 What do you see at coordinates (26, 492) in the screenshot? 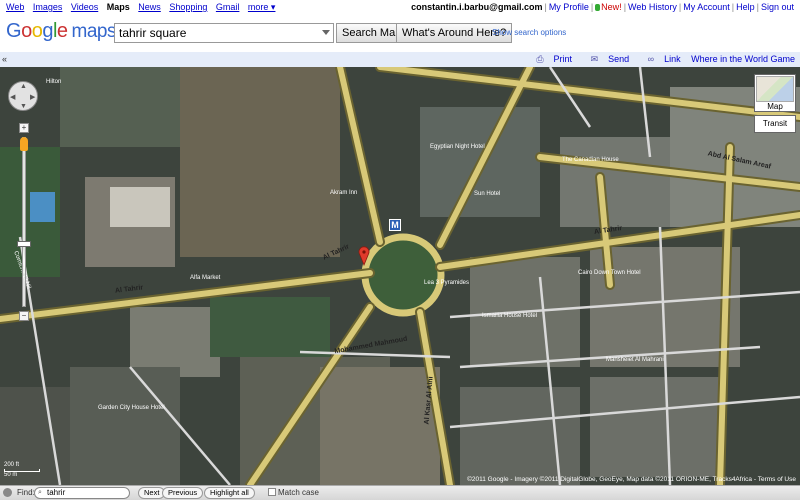
I see `find-label: Find:` at bounding box center [26, 492].